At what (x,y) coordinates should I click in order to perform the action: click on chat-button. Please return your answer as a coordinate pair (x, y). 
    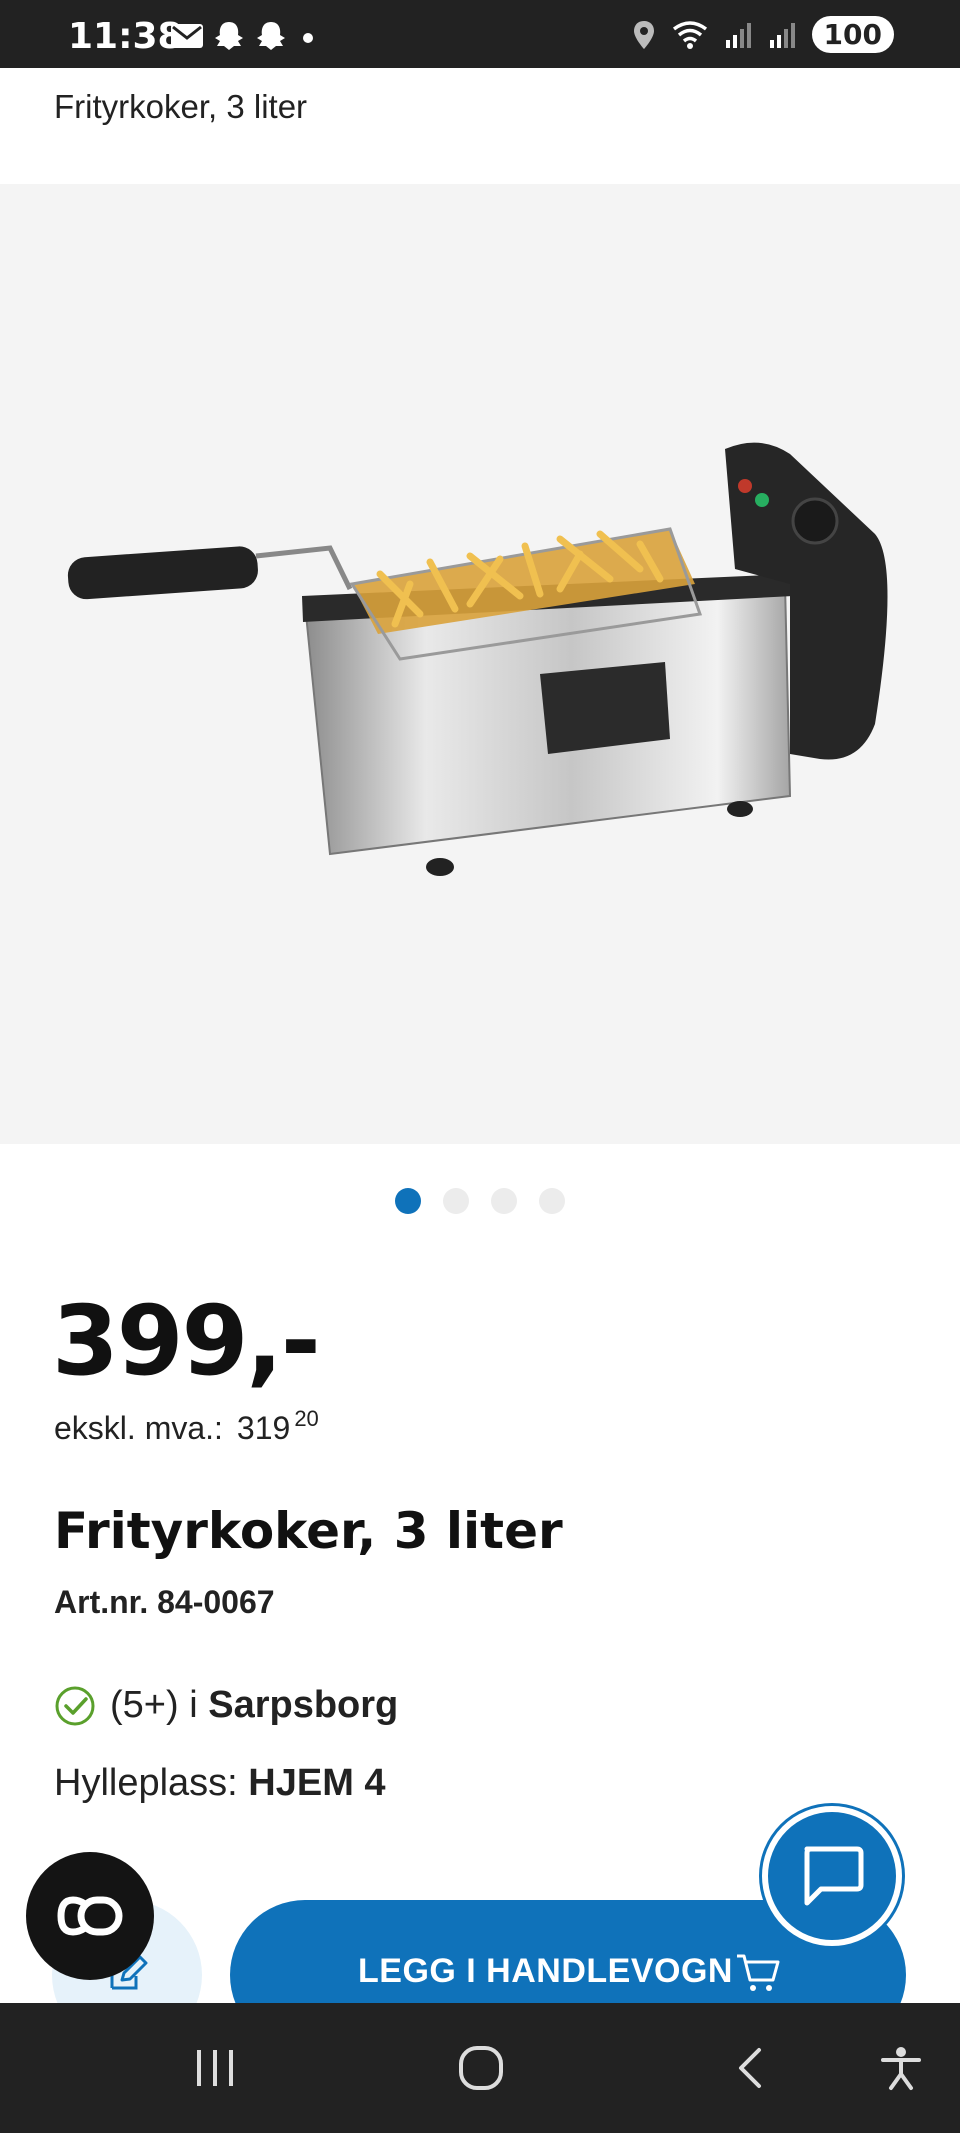
    Looking at the image, I should click on (832, 1876).